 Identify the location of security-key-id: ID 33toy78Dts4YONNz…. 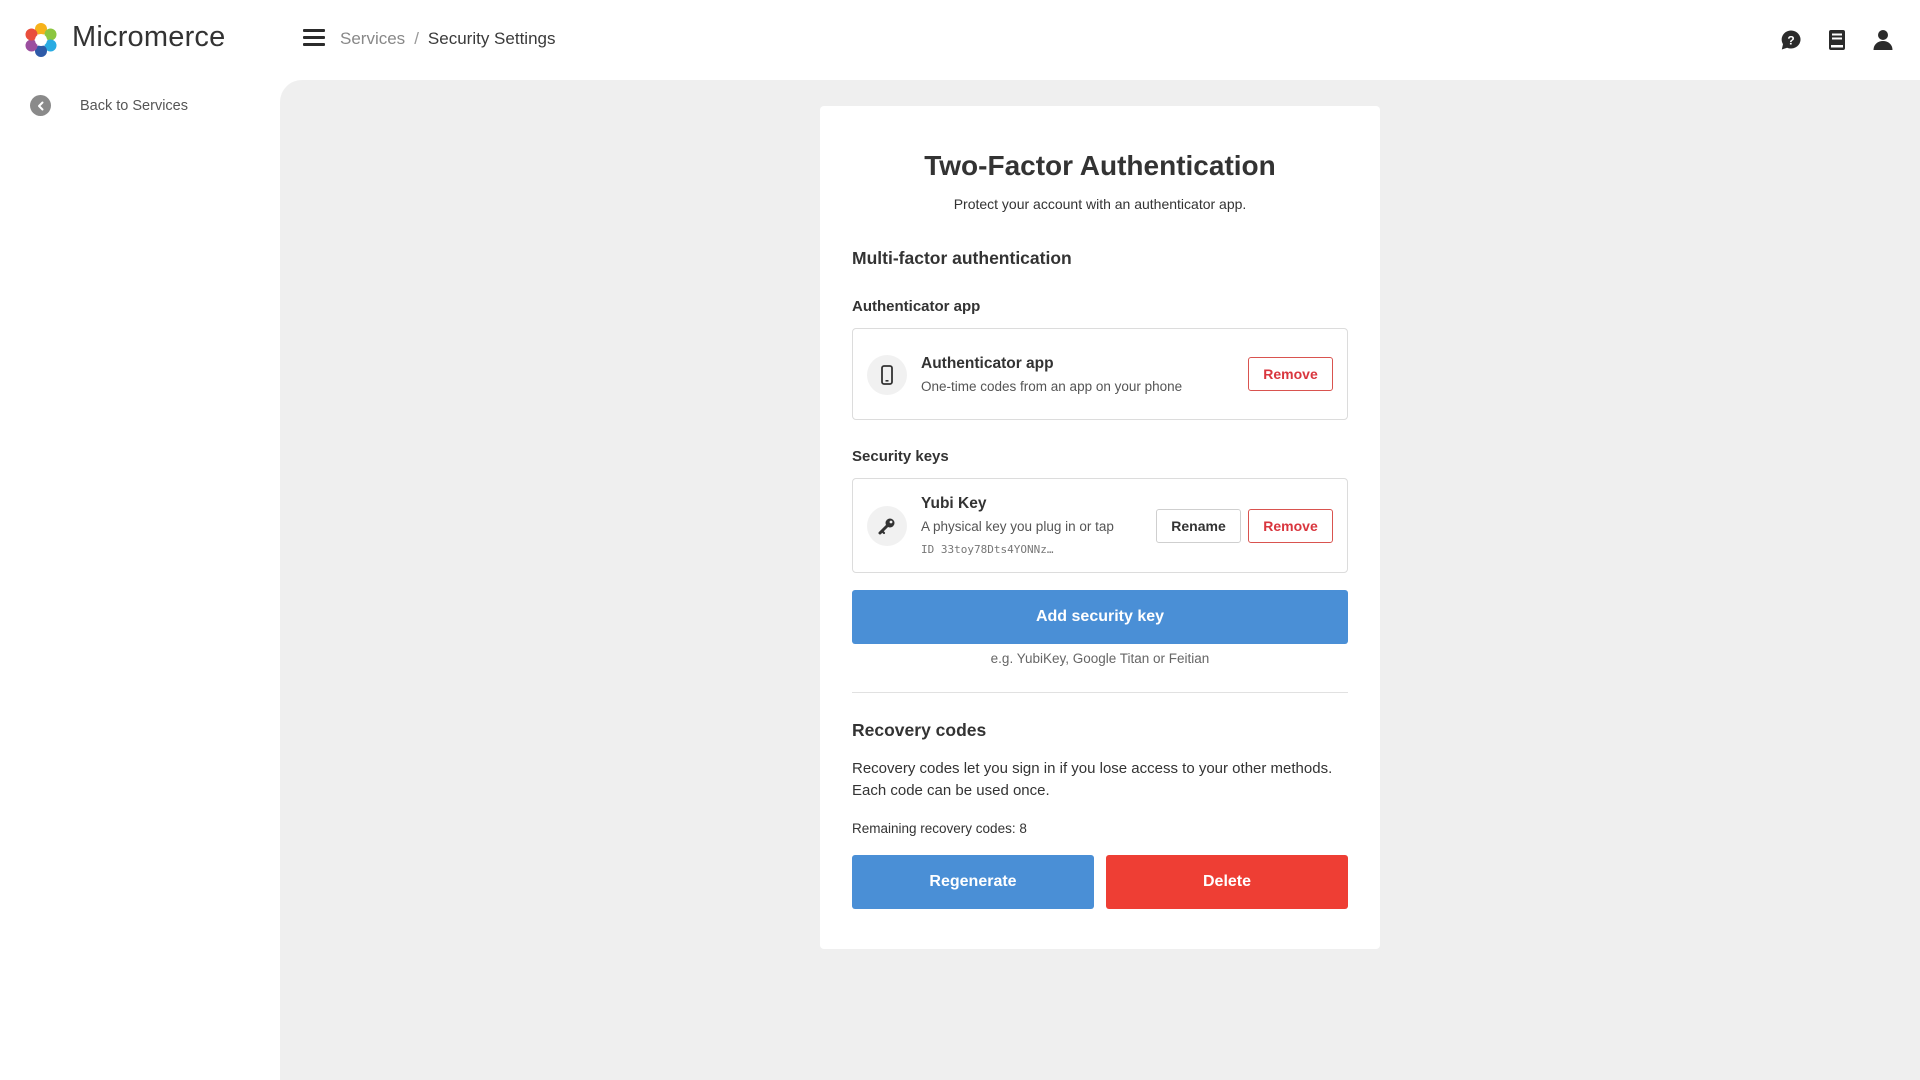
(987, 549).